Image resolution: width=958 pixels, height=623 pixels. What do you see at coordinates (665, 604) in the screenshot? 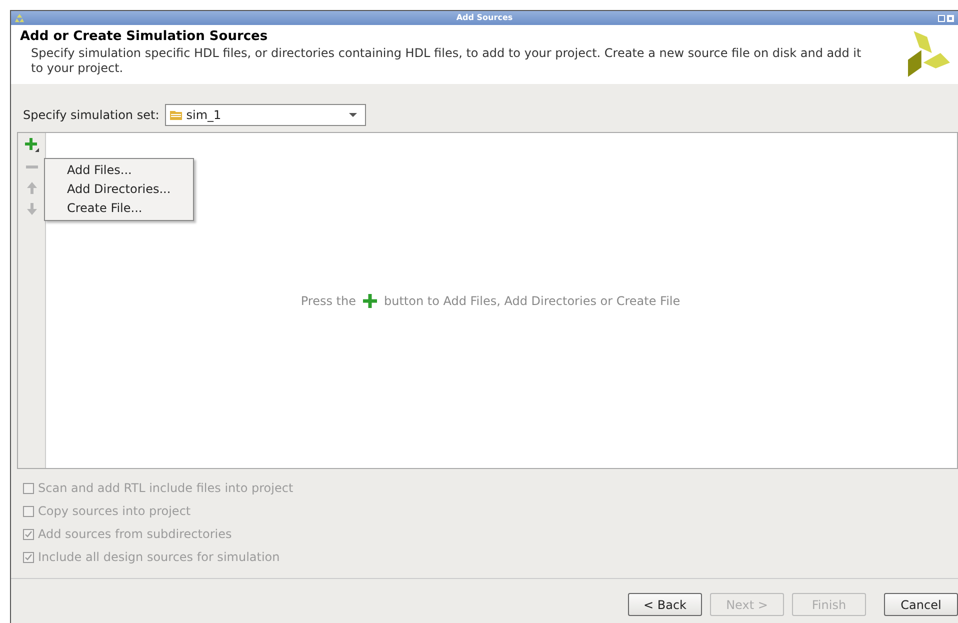
I see `wizard-button: < Back` at bounding box center [665, 604].